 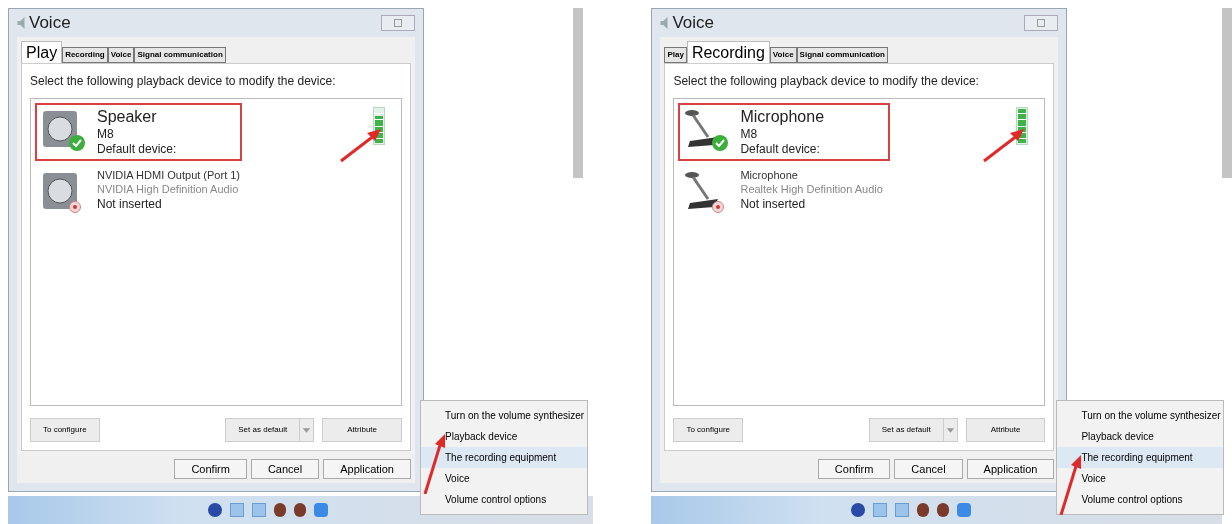 What do you see at coordinates (811, 189) in the screenshot?
I see `device-model: Realtek High Definition Audio` at bounding box center [811, 189].